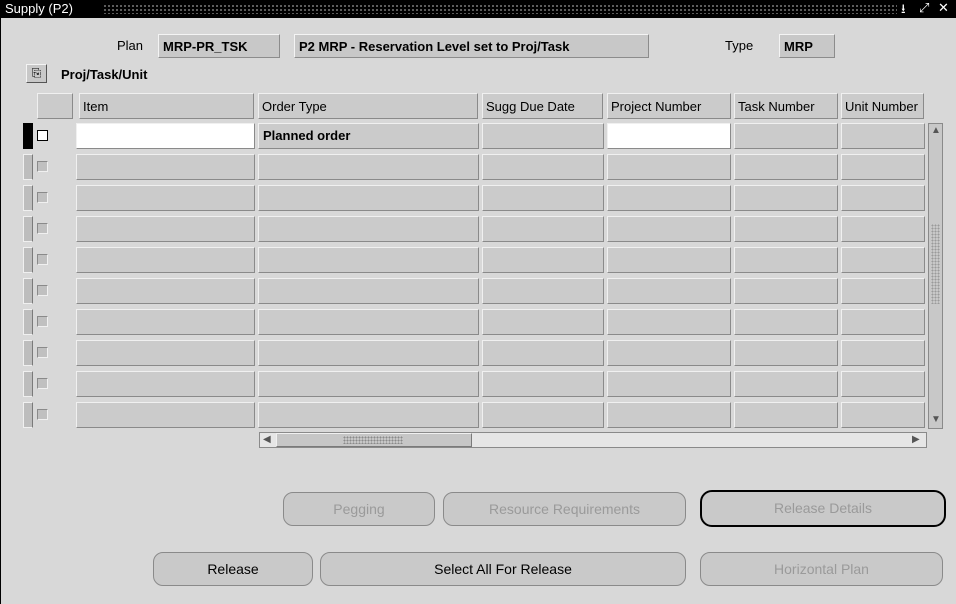  Describe the element at coordinates (478, 9) in the screenshot. I see `title-bar: Supply (P2) ⭳ ⤢ ✕` at that location.